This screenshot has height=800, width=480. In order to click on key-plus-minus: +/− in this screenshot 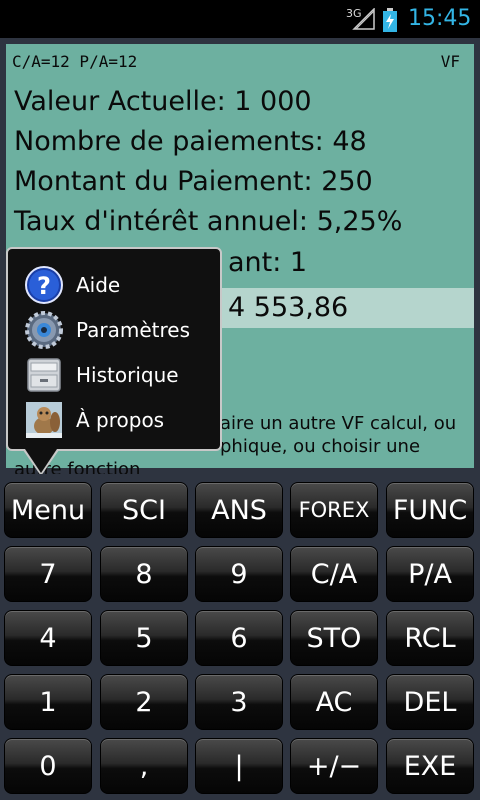, I will do `click(334, 766)`.